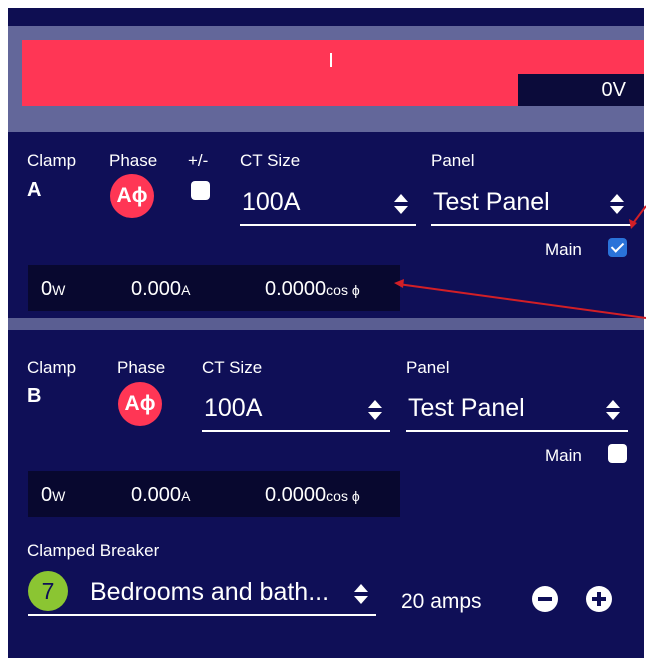  I want to click on minus-circle-icon, so click(545, 599).